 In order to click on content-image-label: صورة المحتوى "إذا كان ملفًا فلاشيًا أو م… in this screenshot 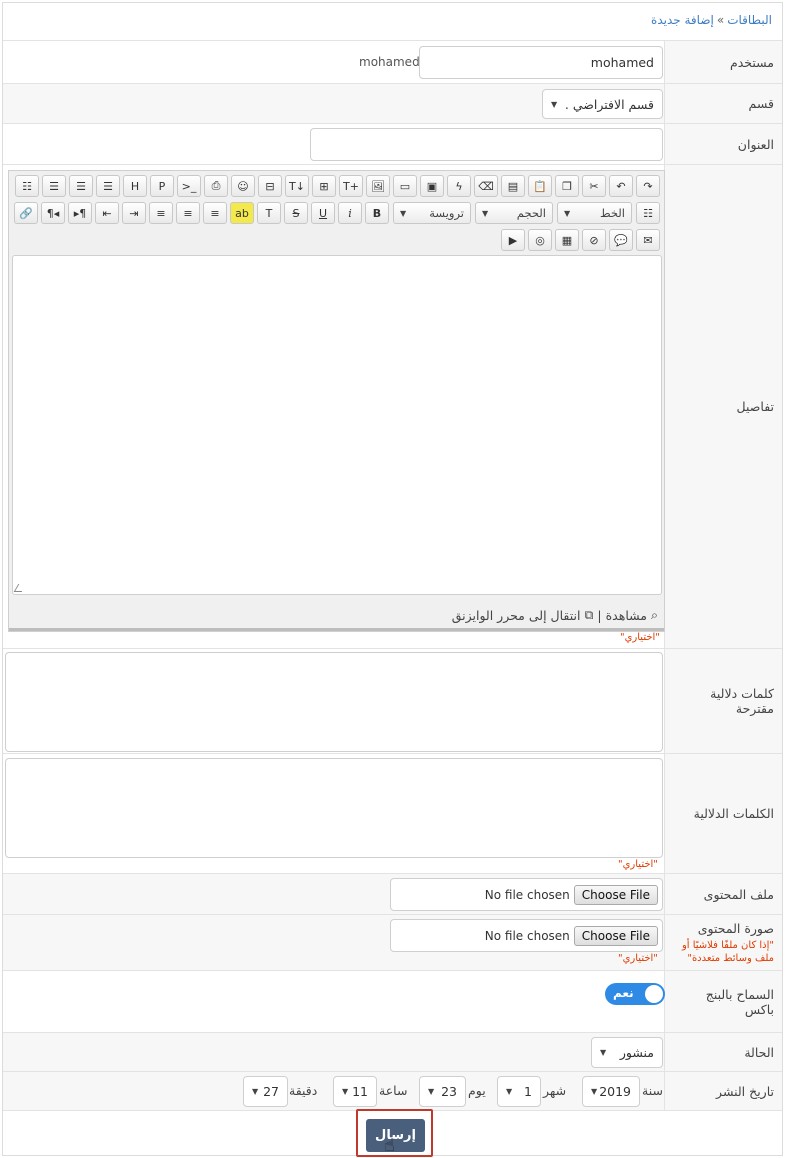, I will do `click(723, 942)`.